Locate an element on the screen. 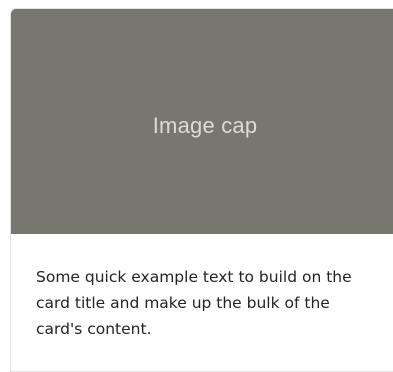 The width and height of the screenshot is (393, 372). image-cap-label: Image cap is located at coordinates (205, 125).